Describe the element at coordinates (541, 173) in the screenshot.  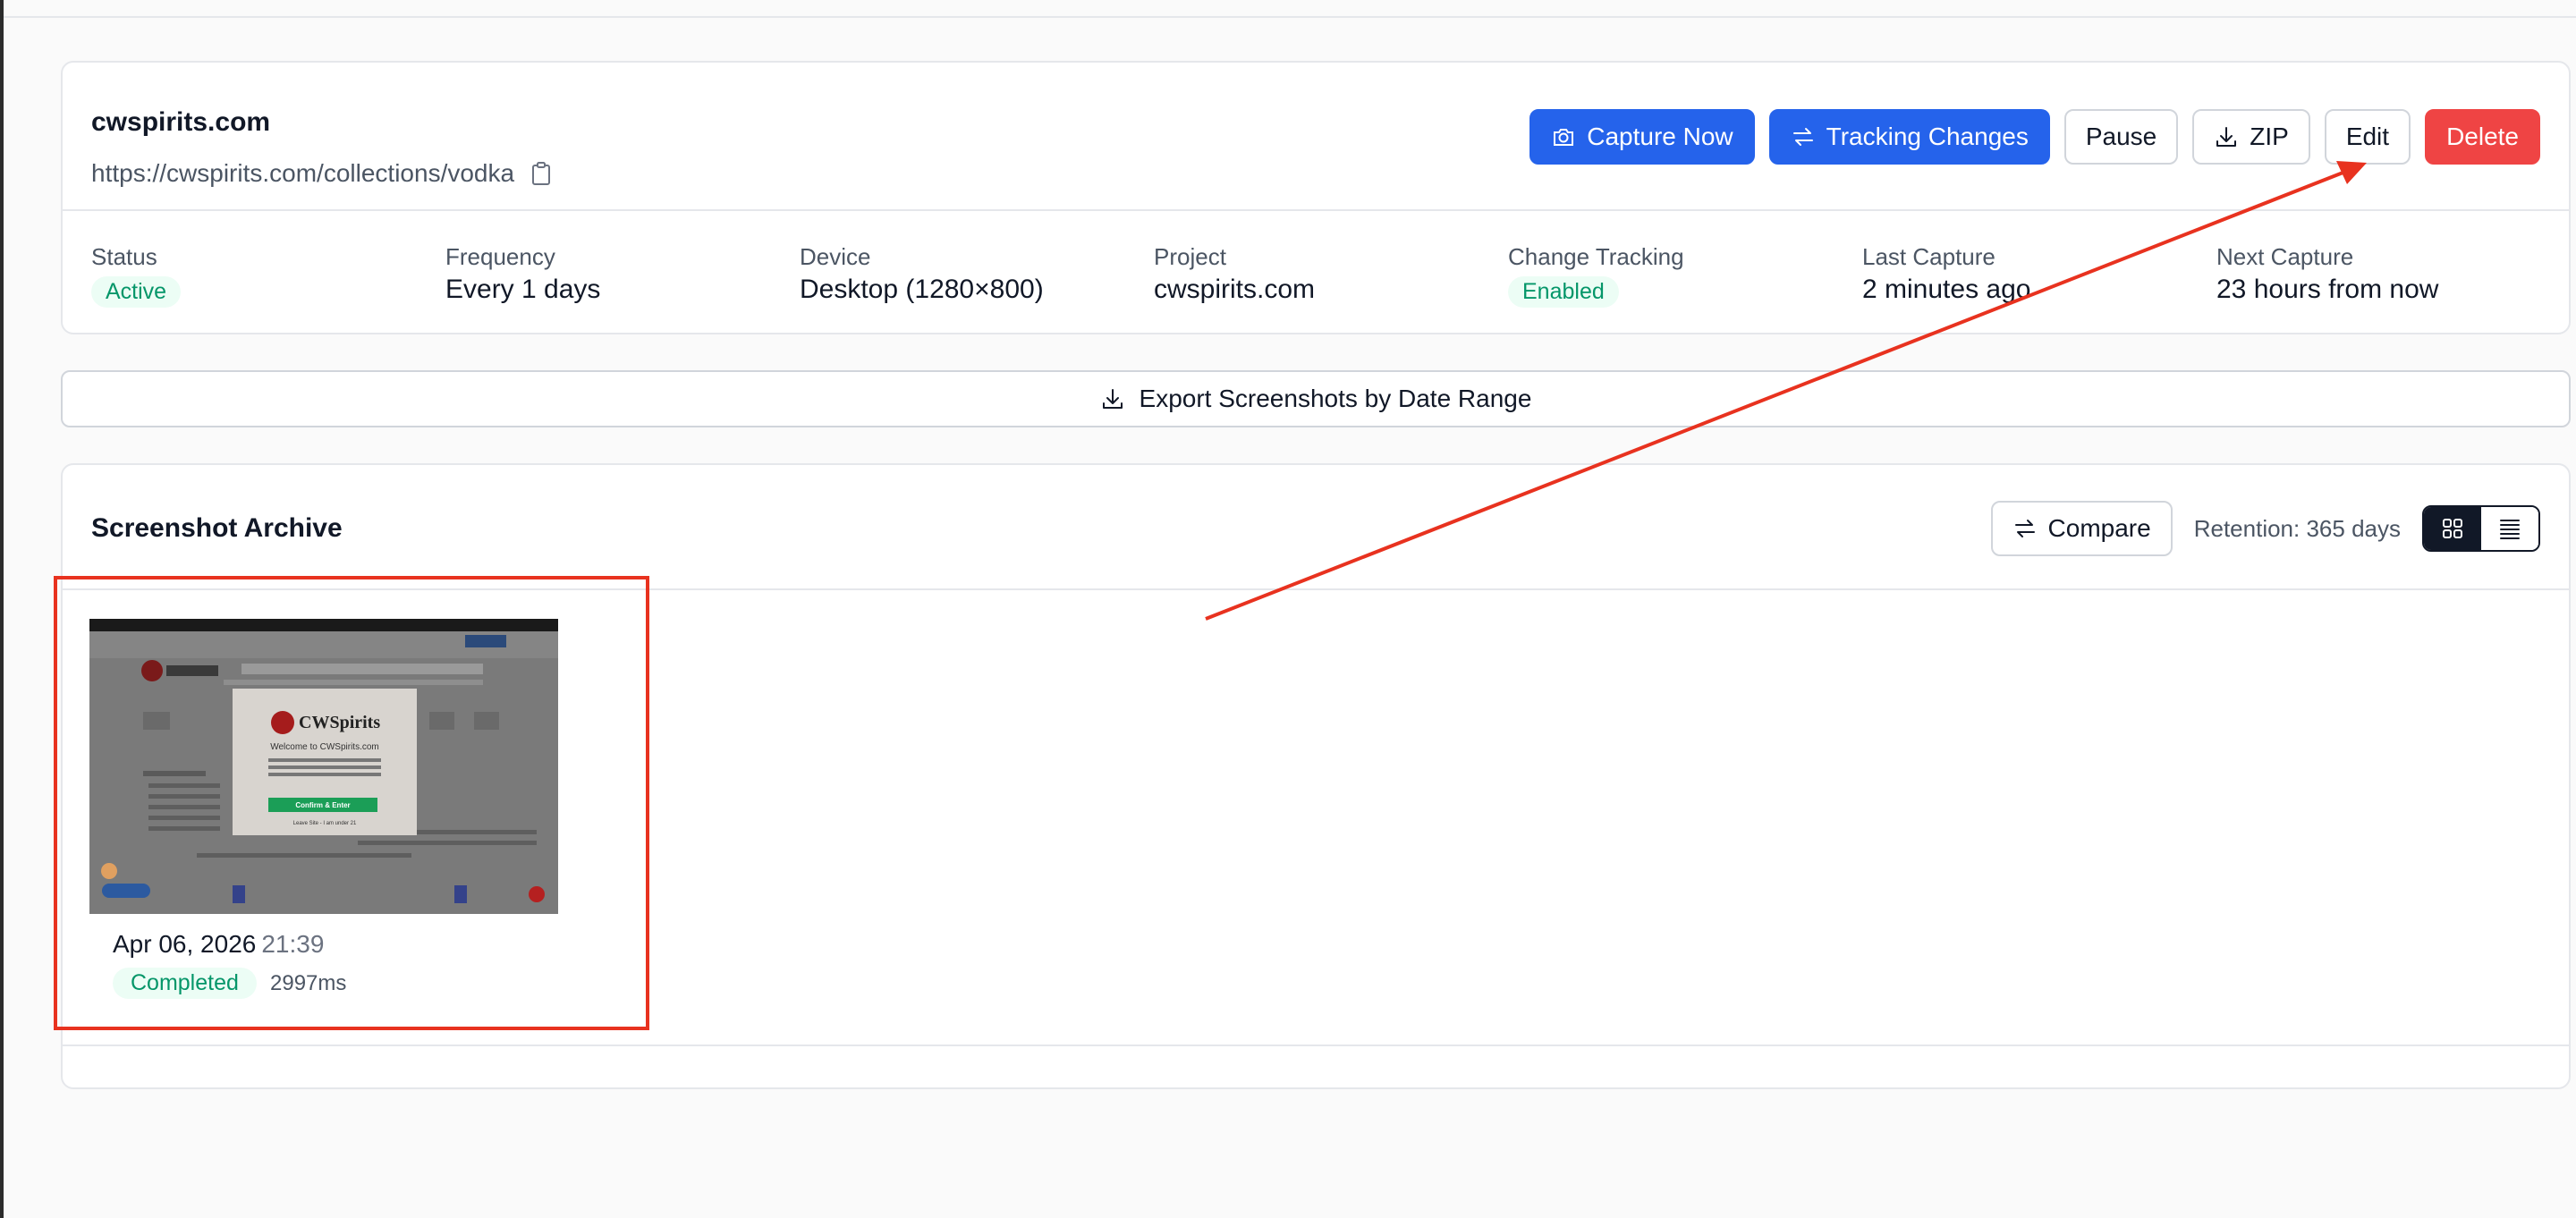
I see `clipboard-icon` at that location.